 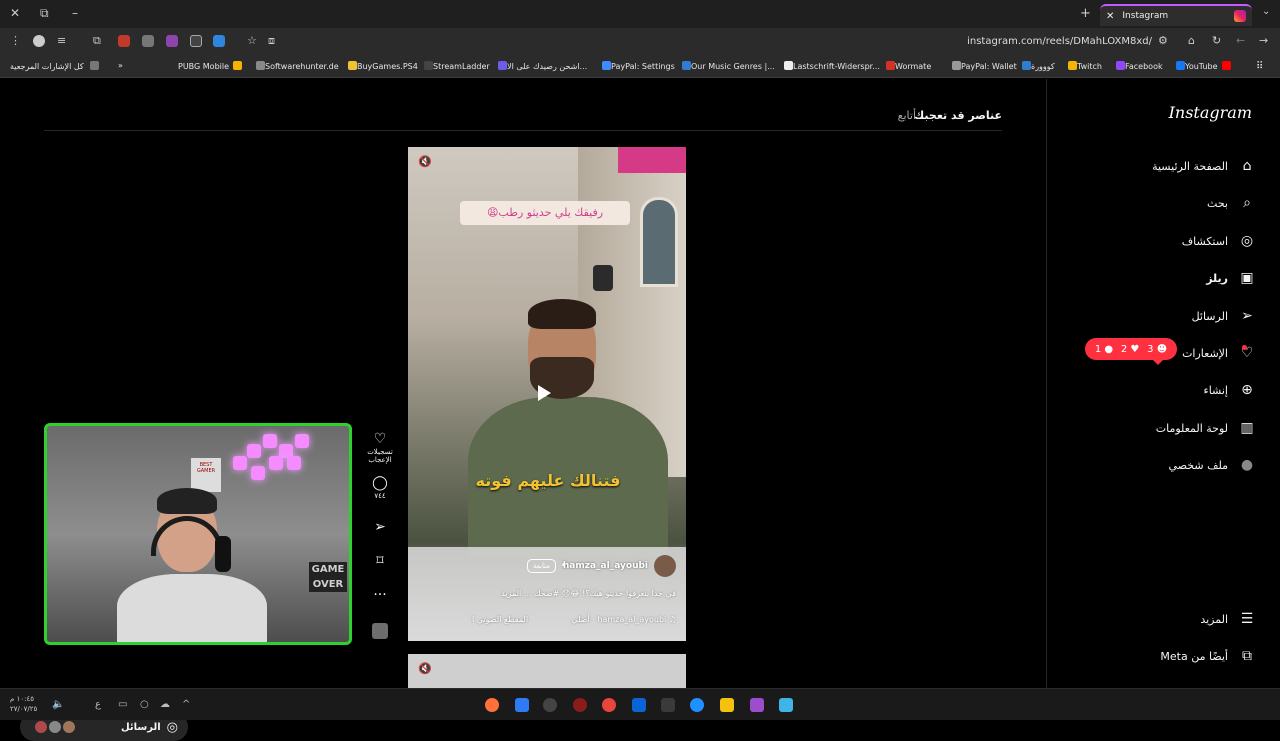 What do you see at coordinates (1131, 351) in the screenshot?
I see `notifications-badge: 1 ● 2 ♥ 3 ☻` at bounding box center [1131, 351].